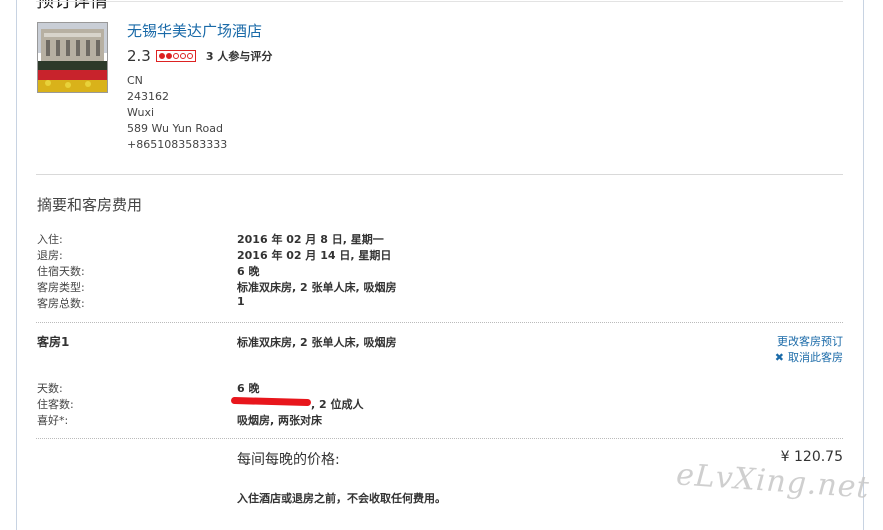 This screenshot has width=883, height=530. Describe the element at coordinates (194, 30) in the screenshot. I see `hotel-name-link: 无锡华美达广场酒店` at that location.